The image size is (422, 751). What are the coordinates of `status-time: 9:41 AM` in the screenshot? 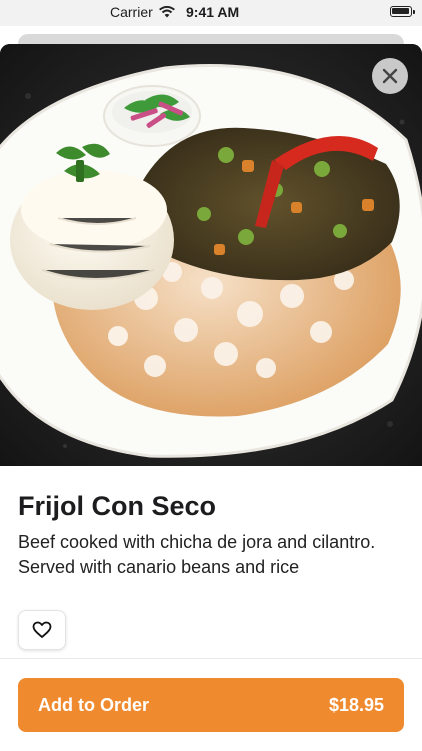 It's located at (213, 12).